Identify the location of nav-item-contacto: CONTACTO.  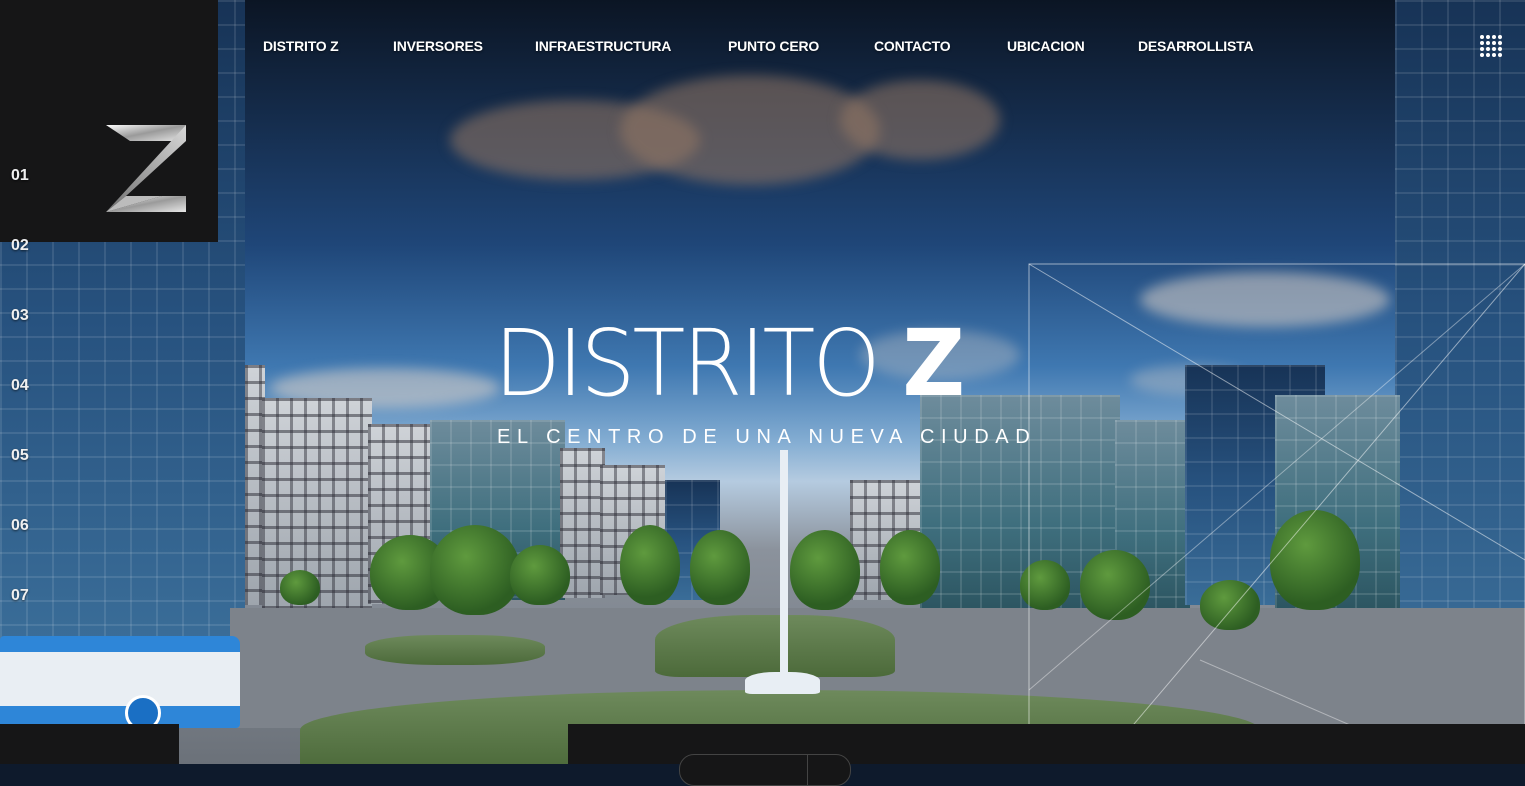
(912, 46).